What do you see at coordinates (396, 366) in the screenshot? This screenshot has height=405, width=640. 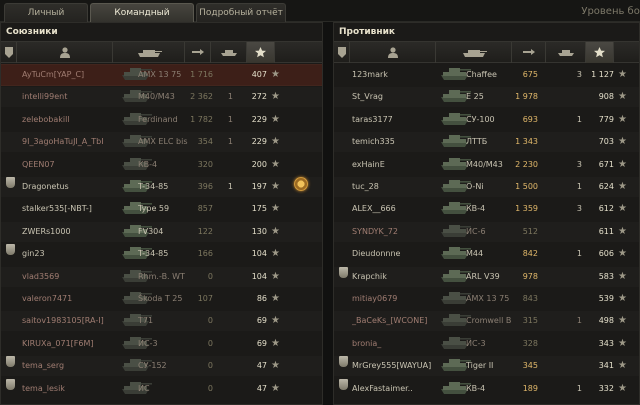 I see `player-name: MrGrey555[WAYUA]` at bounding box center [396, 366].